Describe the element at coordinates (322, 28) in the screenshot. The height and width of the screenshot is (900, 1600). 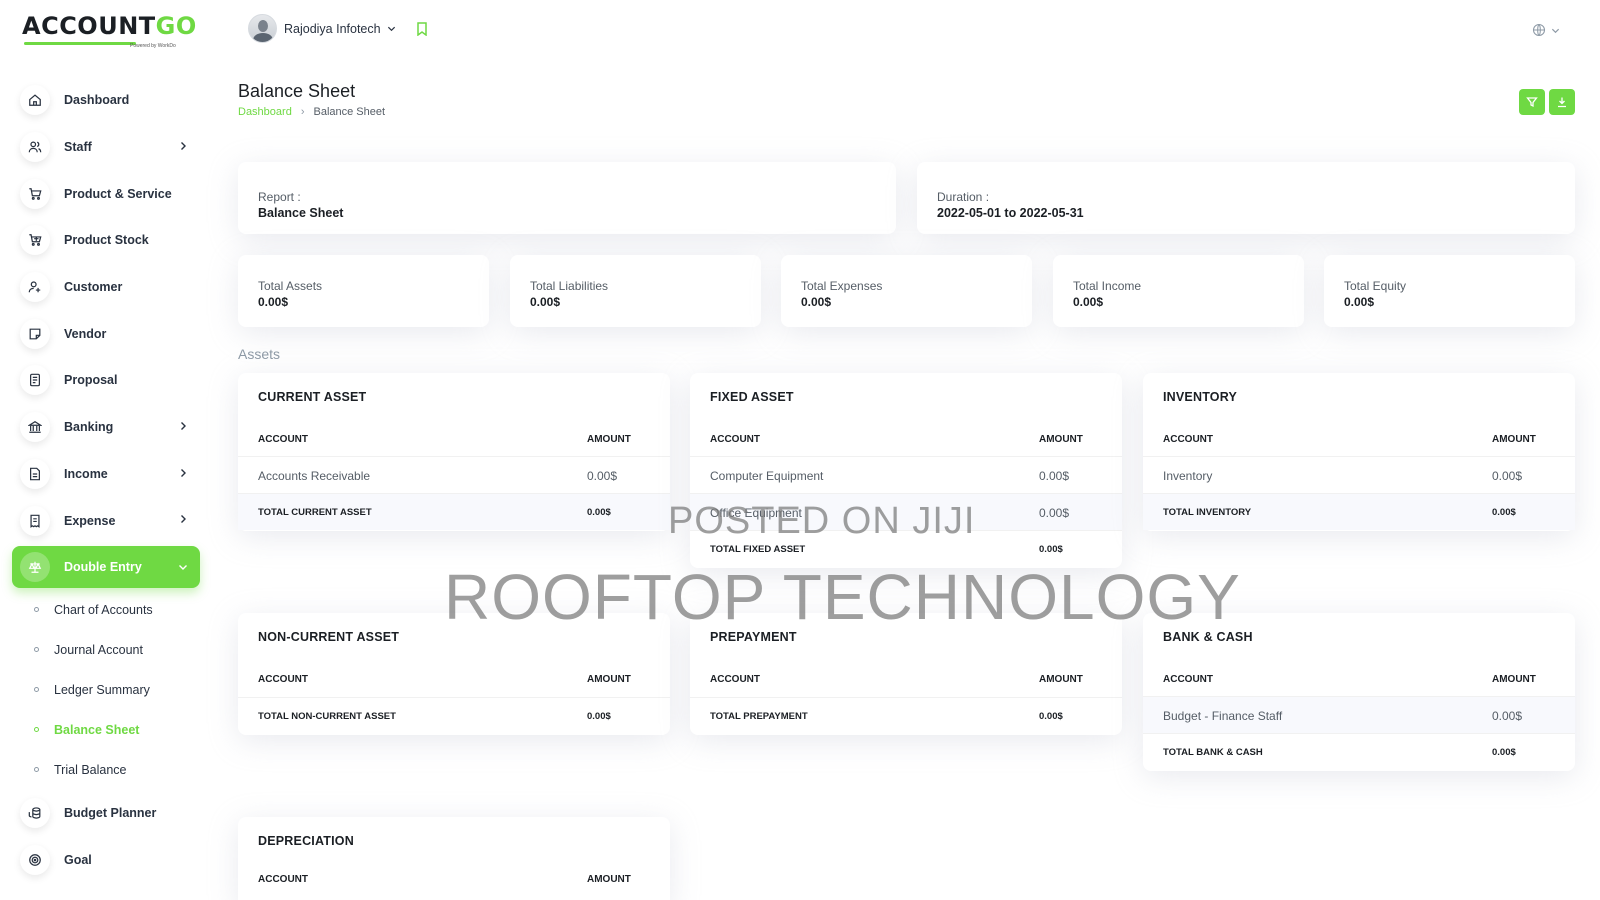
I see `user-menu: Rajodiya Infotech` at that location.